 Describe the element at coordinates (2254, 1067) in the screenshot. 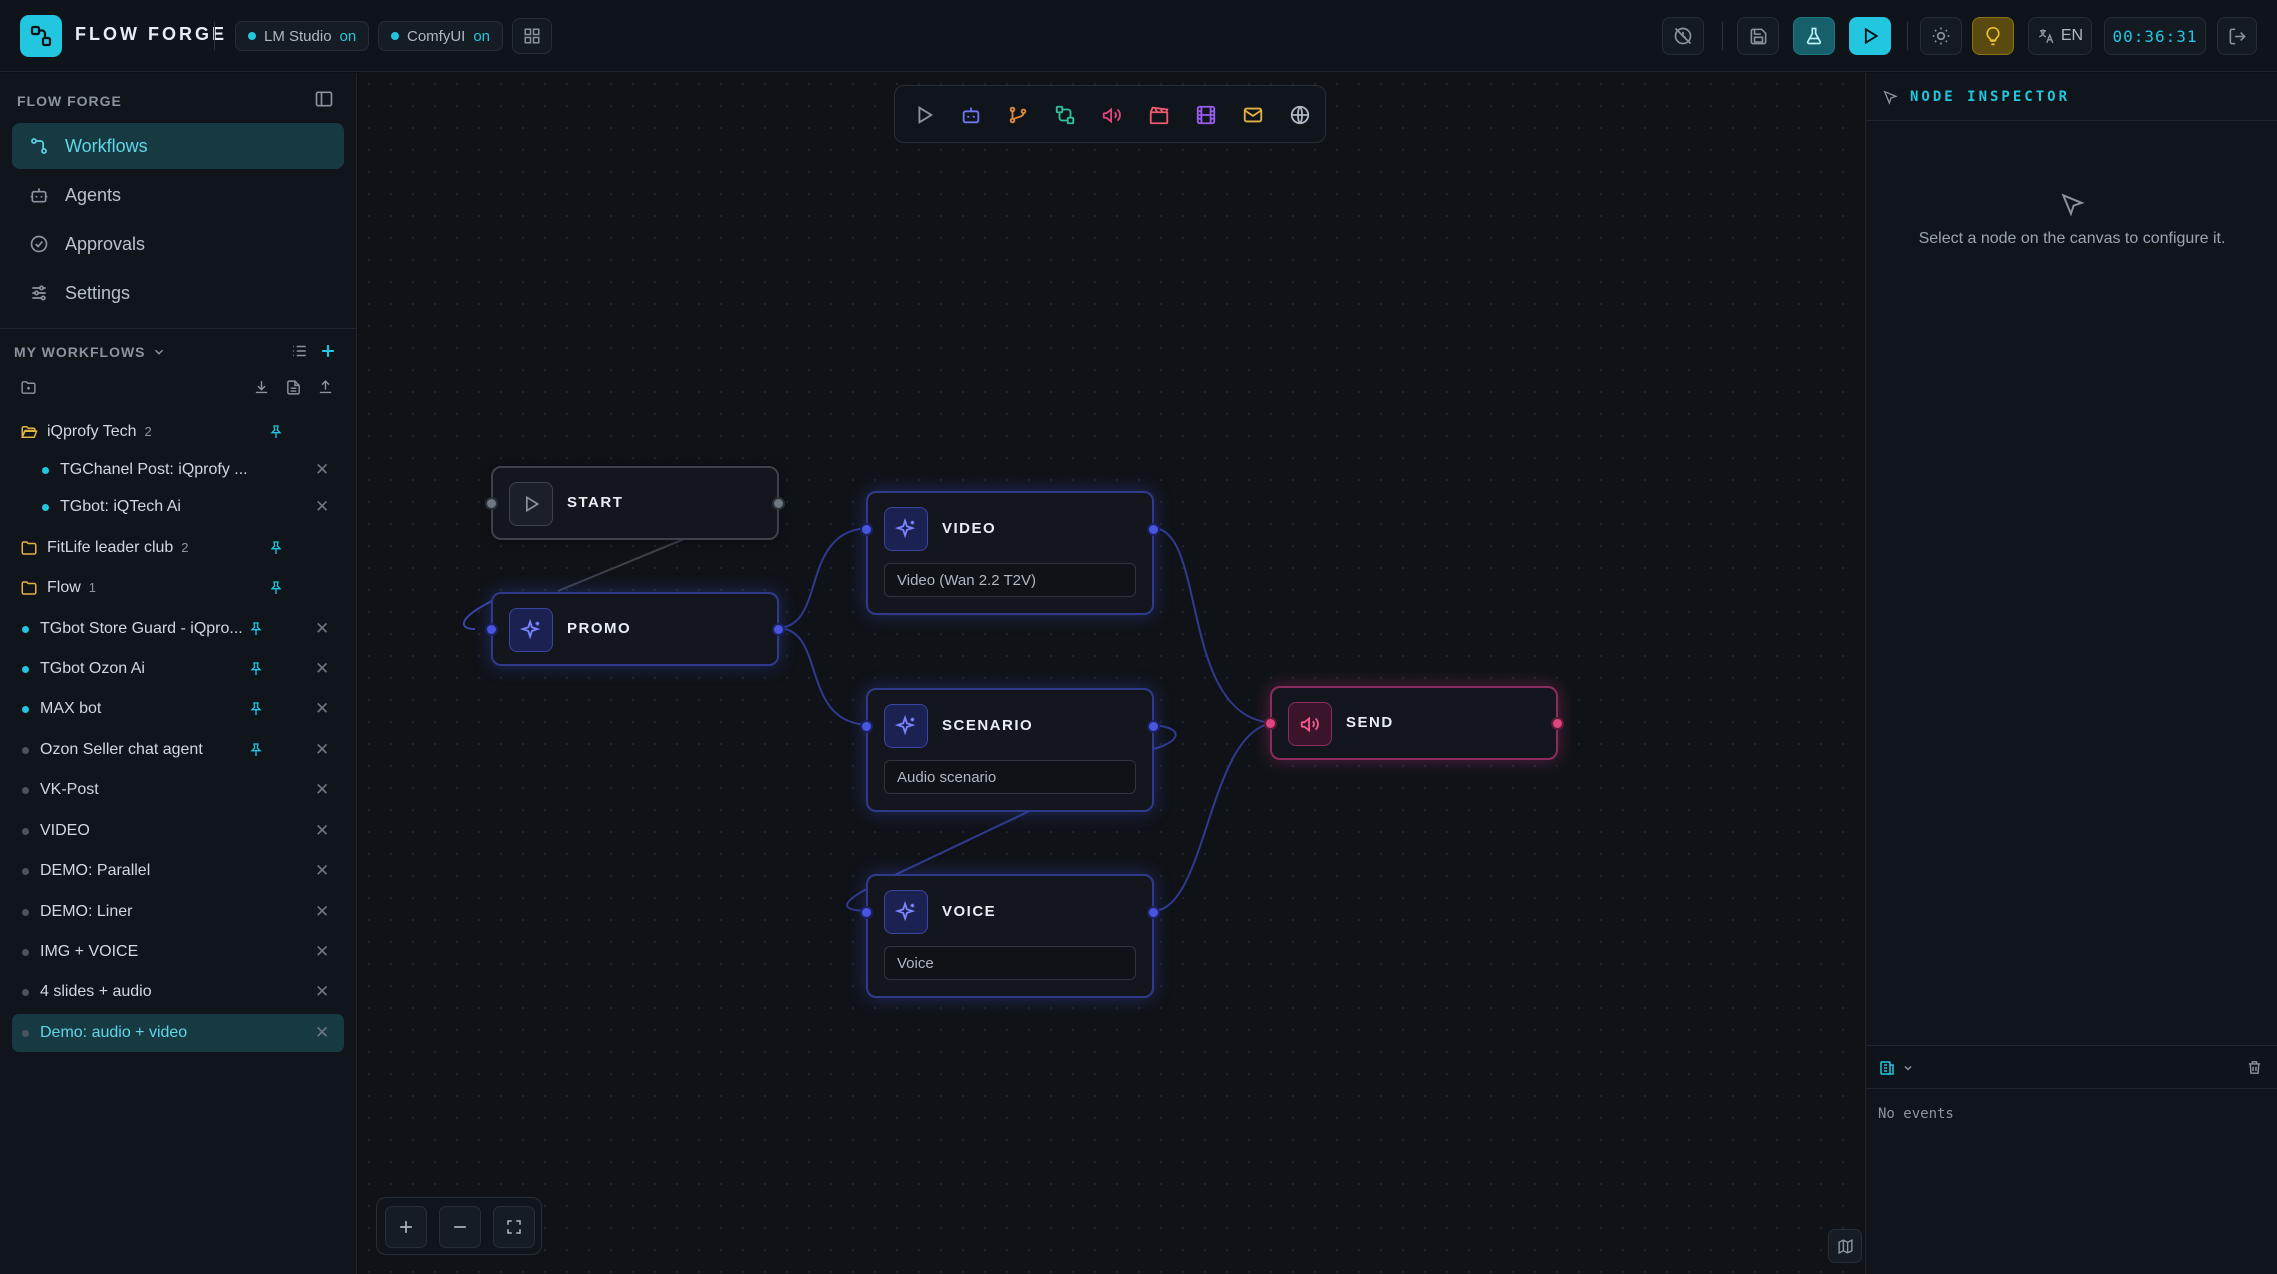

I see `clear-log-button` at that location.